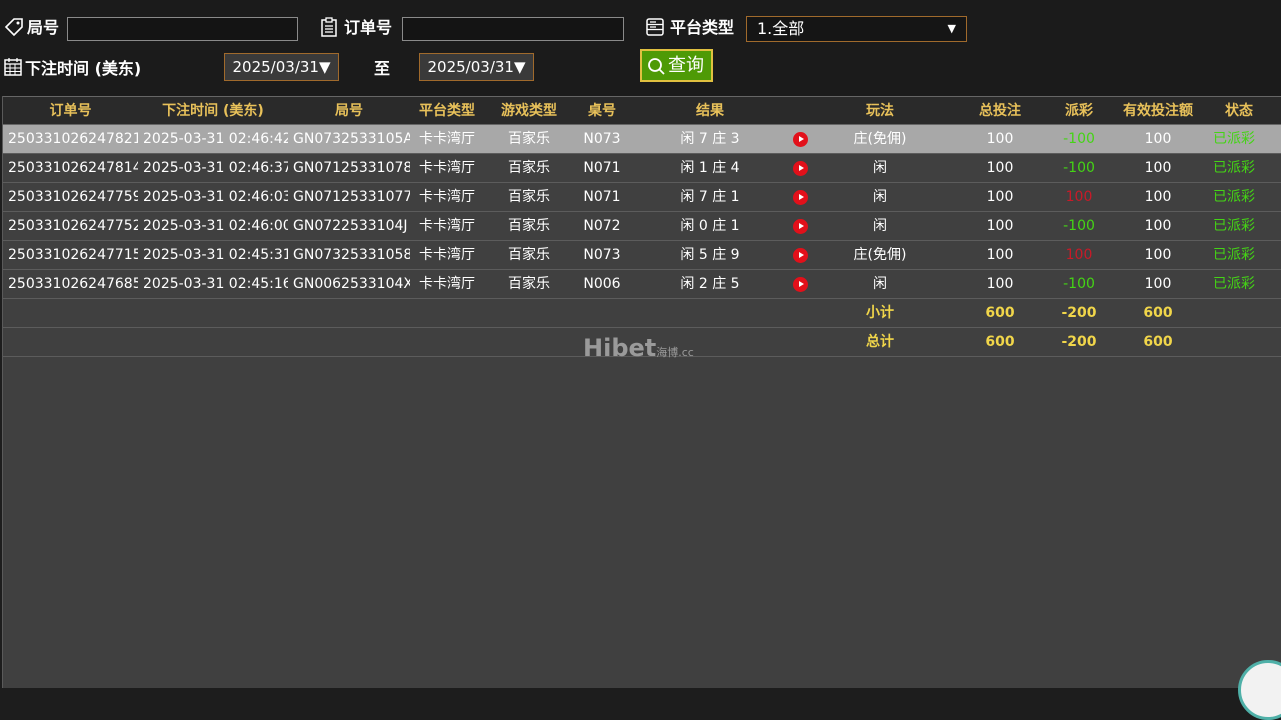 Image resolution: width=1281 pixels, height=720 pixels. What do you see at coordinates (513, 29) in the screenshot?
I see `order-input` at bounding box center [513, 29].